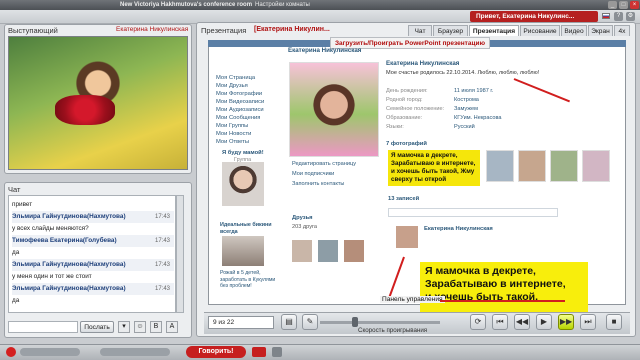  I want to click on room-settings-menu: Настройки комнаты, so click(282, 5).